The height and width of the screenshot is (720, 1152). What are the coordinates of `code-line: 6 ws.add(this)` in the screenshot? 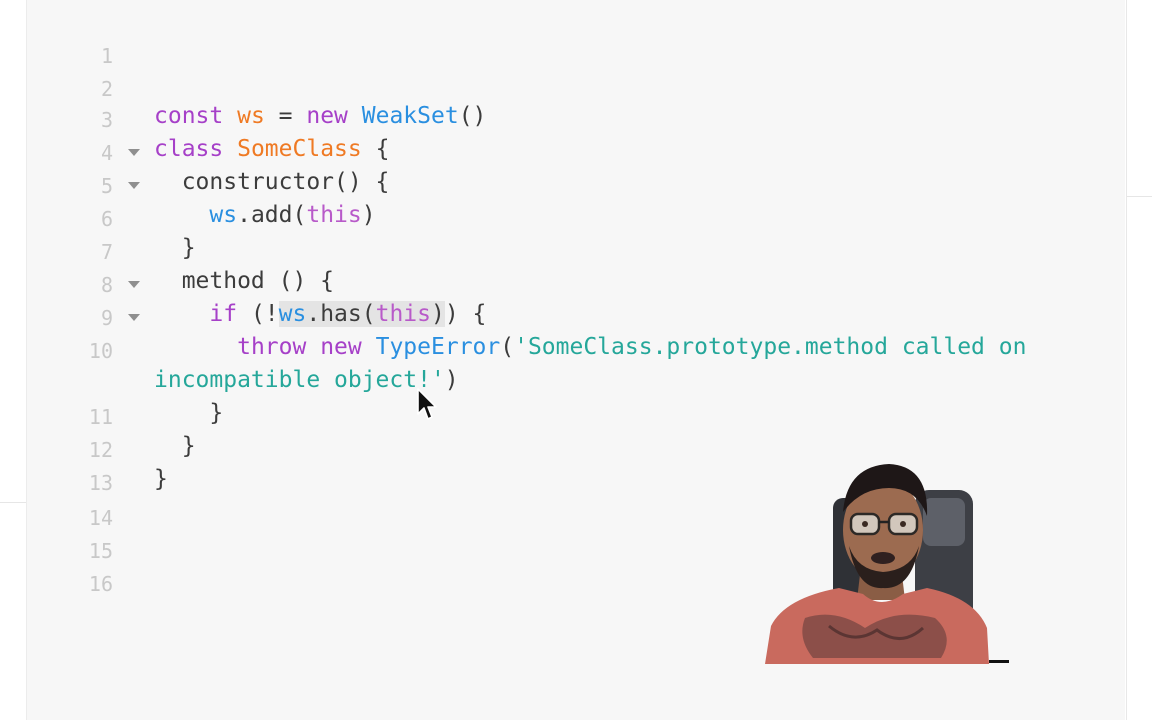 It's located at (576, 215).